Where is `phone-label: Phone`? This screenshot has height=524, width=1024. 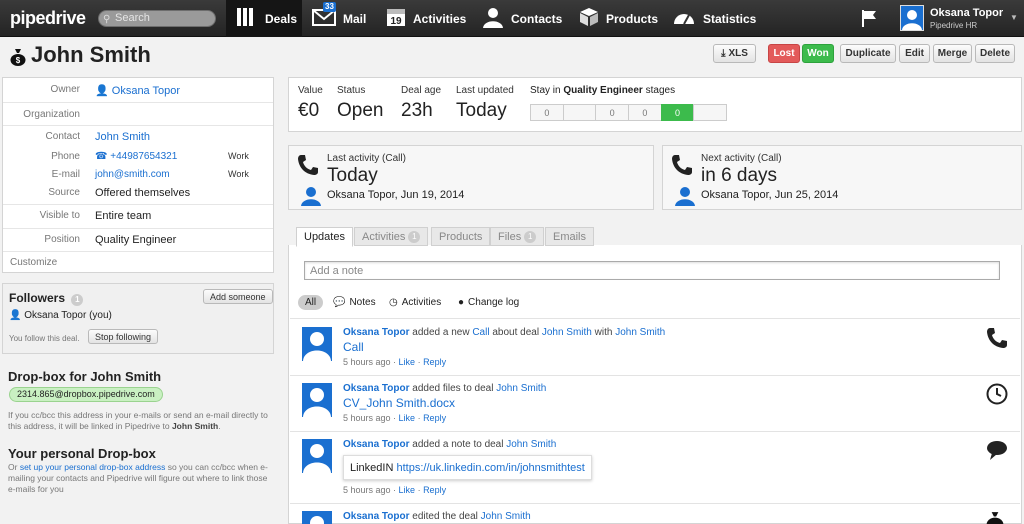
phone-label: Phone is located at coordinates (65, 156).